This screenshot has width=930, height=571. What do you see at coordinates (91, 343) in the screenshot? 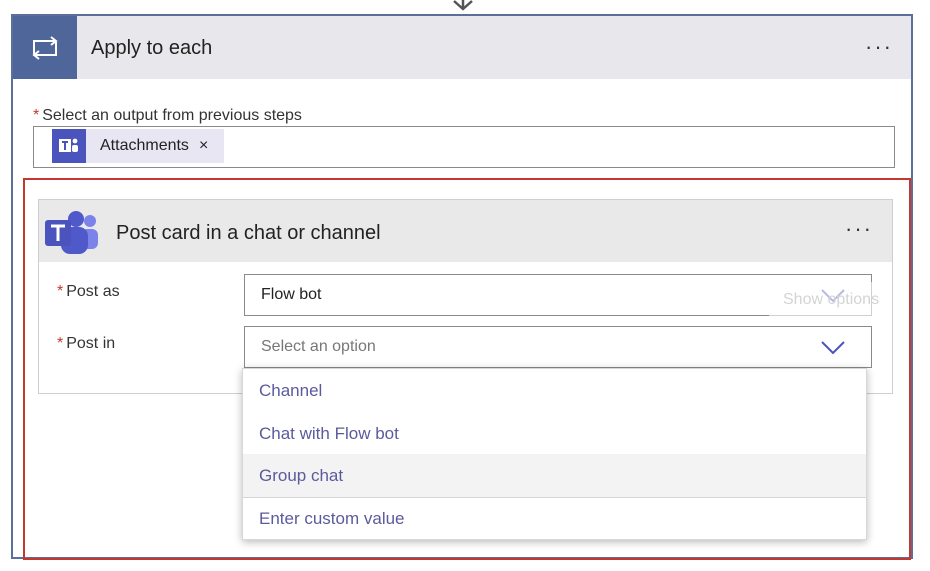
I see `post-in-label-text: Post in` at bounding box center [91, 343].